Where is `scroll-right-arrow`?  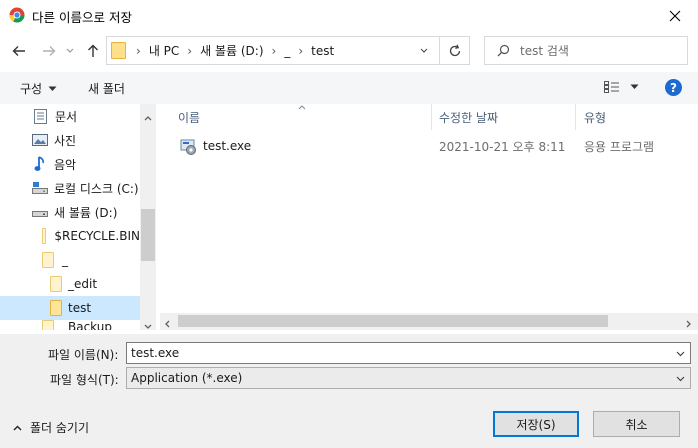 scroll-right-arrow is located at coordinates (688, 324).